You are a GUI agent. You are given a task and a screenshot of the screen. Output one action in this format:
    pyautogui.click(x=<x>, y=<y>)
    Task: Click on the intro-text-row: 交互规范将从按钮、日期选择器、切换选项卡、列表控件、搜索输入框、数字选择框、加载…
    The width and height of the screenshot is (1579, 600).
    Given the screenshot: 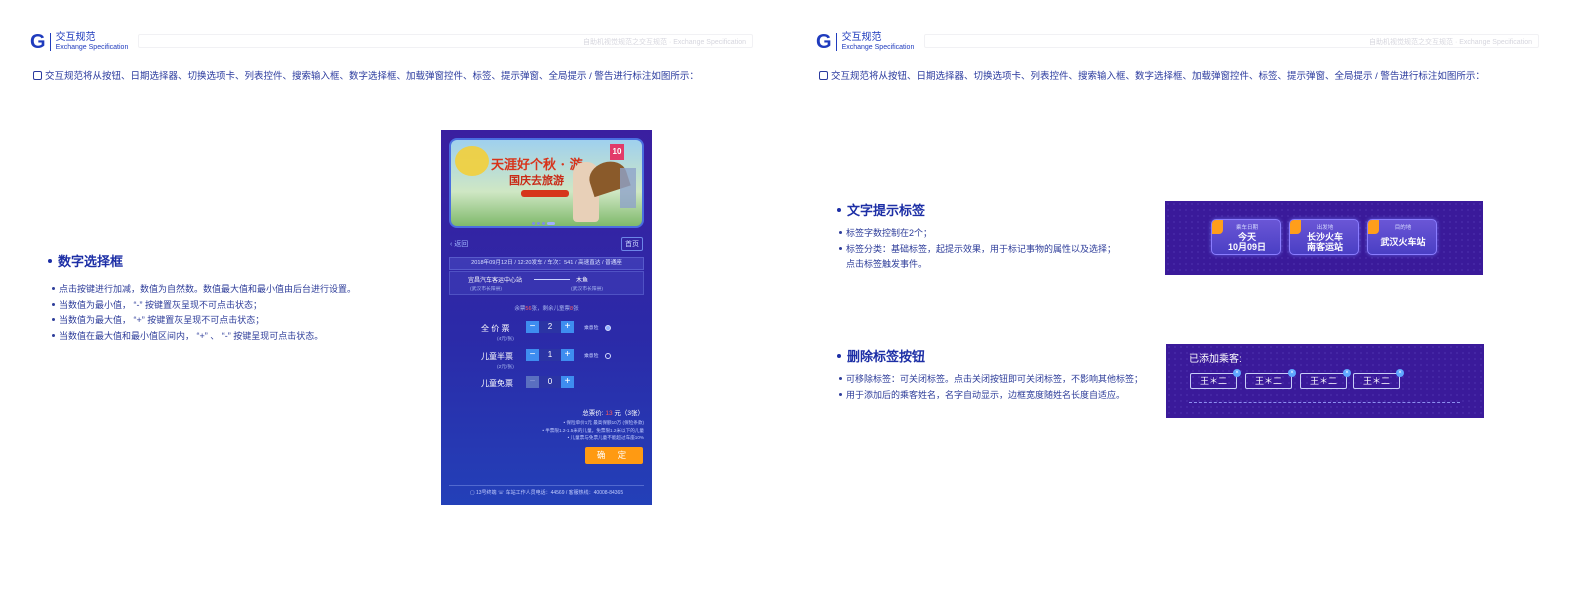 What is the action you would take?
    pyautogui.click(x=1152, y=75)
    